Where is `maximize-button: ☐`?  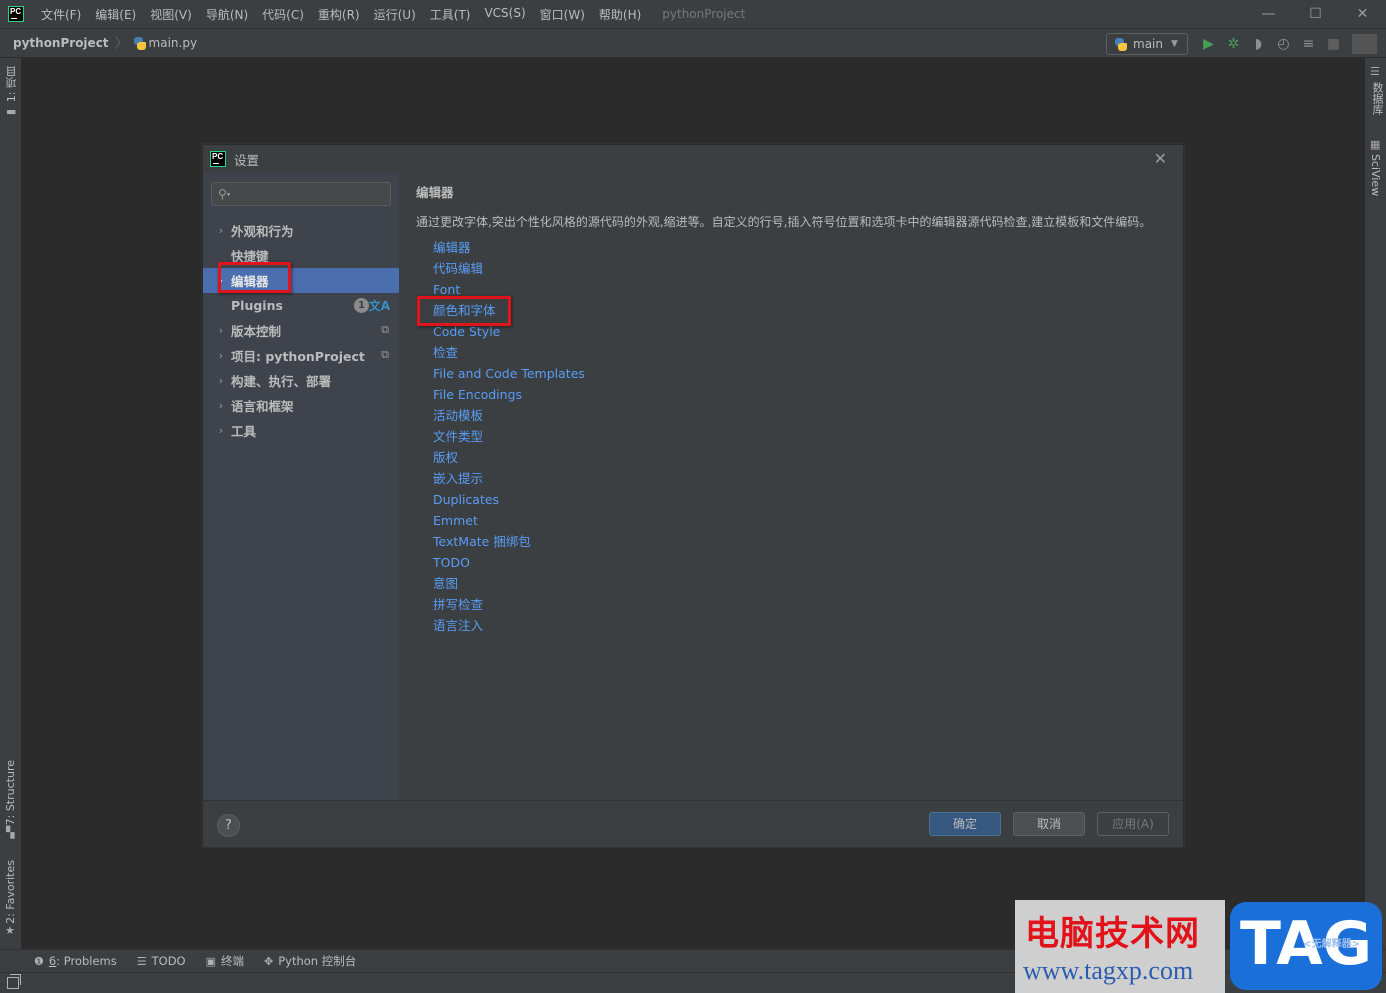 maximize-button: ☐ is located at coordinates (1315, 14).